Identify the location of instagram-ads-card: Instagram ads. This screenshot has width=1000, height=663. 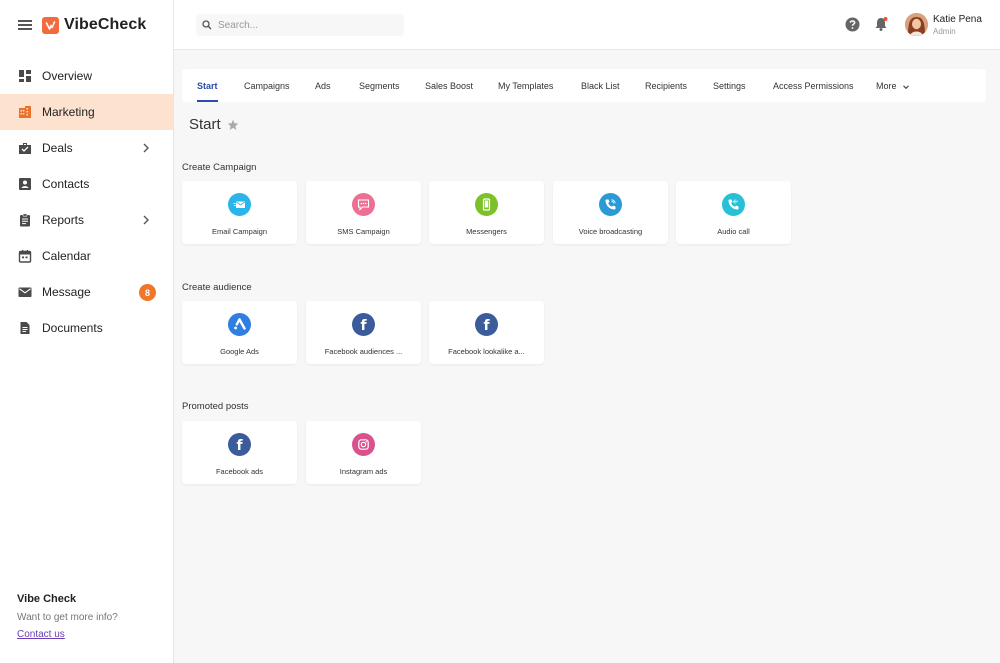
(363, 452).